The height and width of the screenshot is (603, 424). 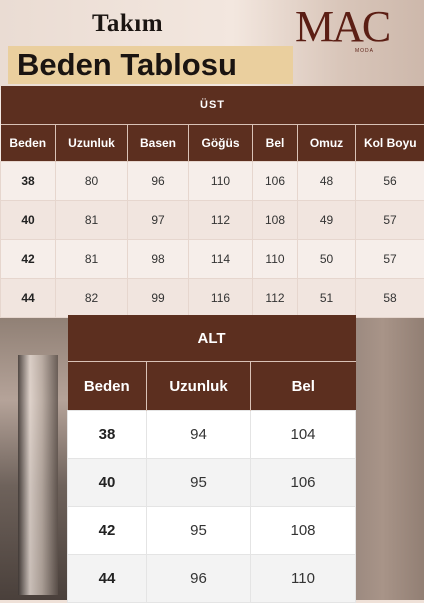 What do you see at coordinates (158, 259) in the screenshot?
I see `value-cell: 98` at bounding box center [158, 259].